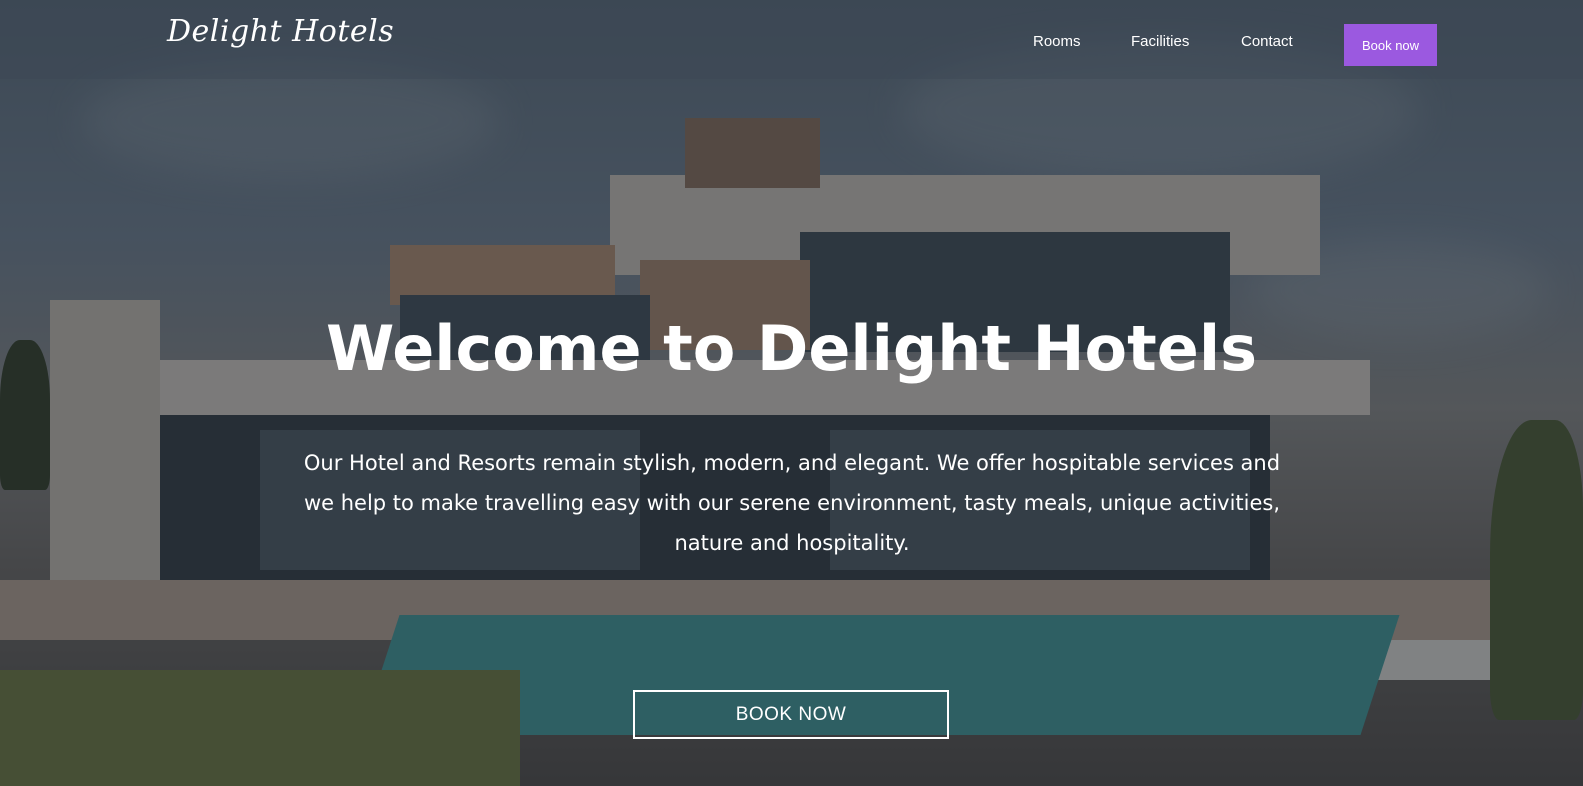 The width and height of the screenshot is (1583, 786). What do you see at coordinates (791, 348) in the screenshot?
I see `hero-title: Welcome to Delight Hotels` at bounding box center [791, 348].